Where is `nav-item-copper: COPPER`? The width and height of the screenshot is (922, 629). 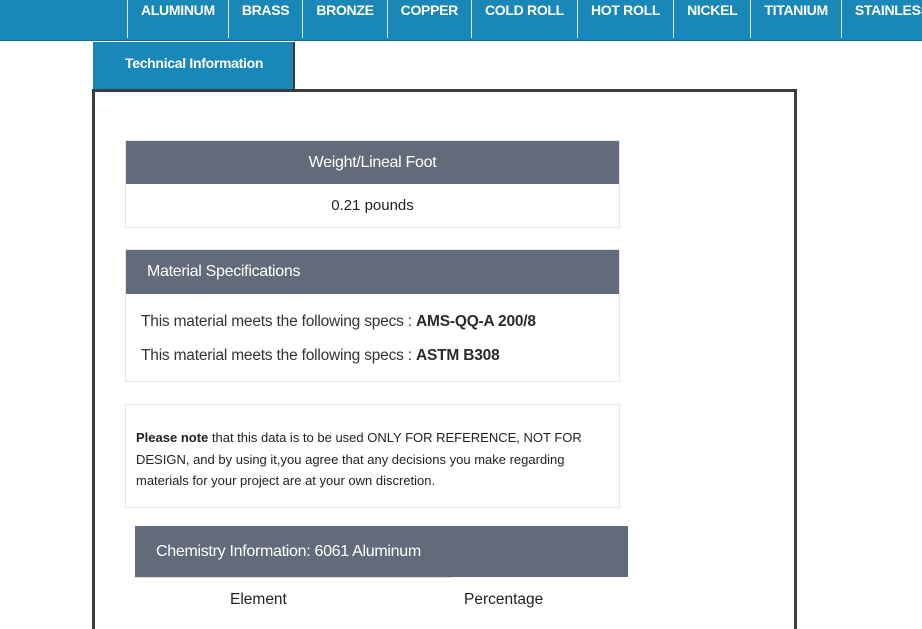 nav-item-copper: COPPER is located at coordinates (428, 19).